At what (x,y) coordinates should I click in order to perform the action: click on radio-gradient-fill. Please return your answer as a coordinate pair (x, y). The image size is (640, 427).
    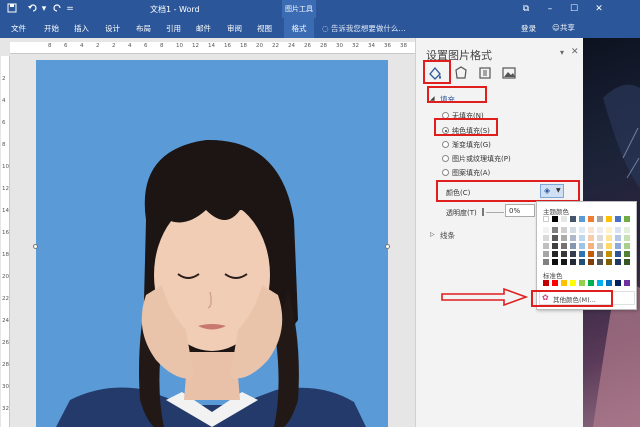
    Looking at the image, I should click on (445, 144).